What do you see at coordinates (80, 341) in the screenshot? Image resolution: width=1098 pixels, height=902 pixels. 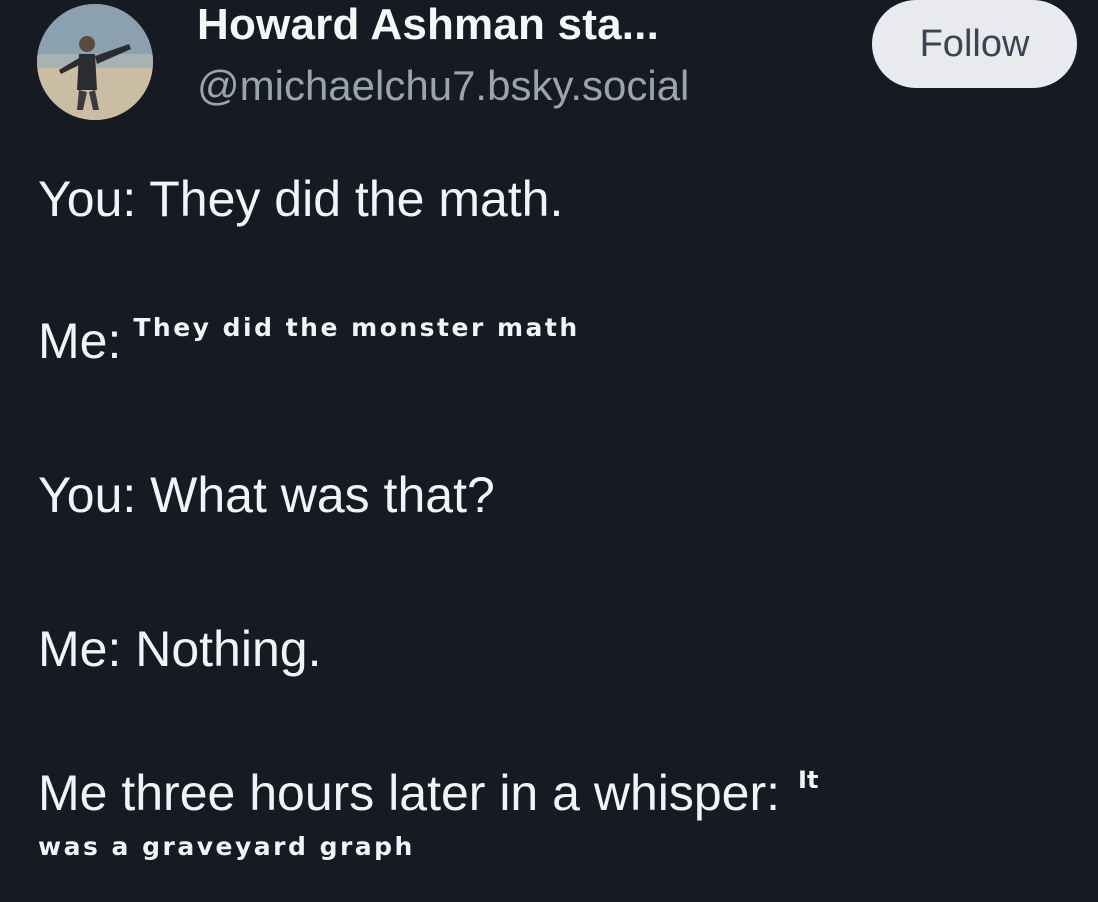 I see `line-2-prefix: Me:` at bounding box center [80, 341].